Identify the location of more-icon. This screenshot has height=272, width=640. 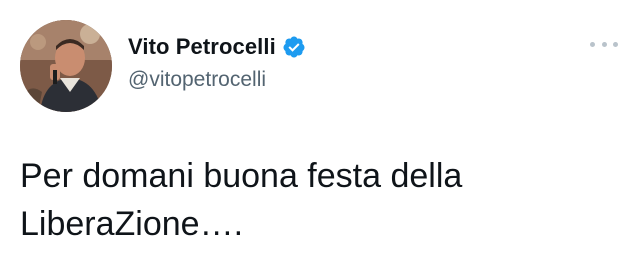
(604, 44).